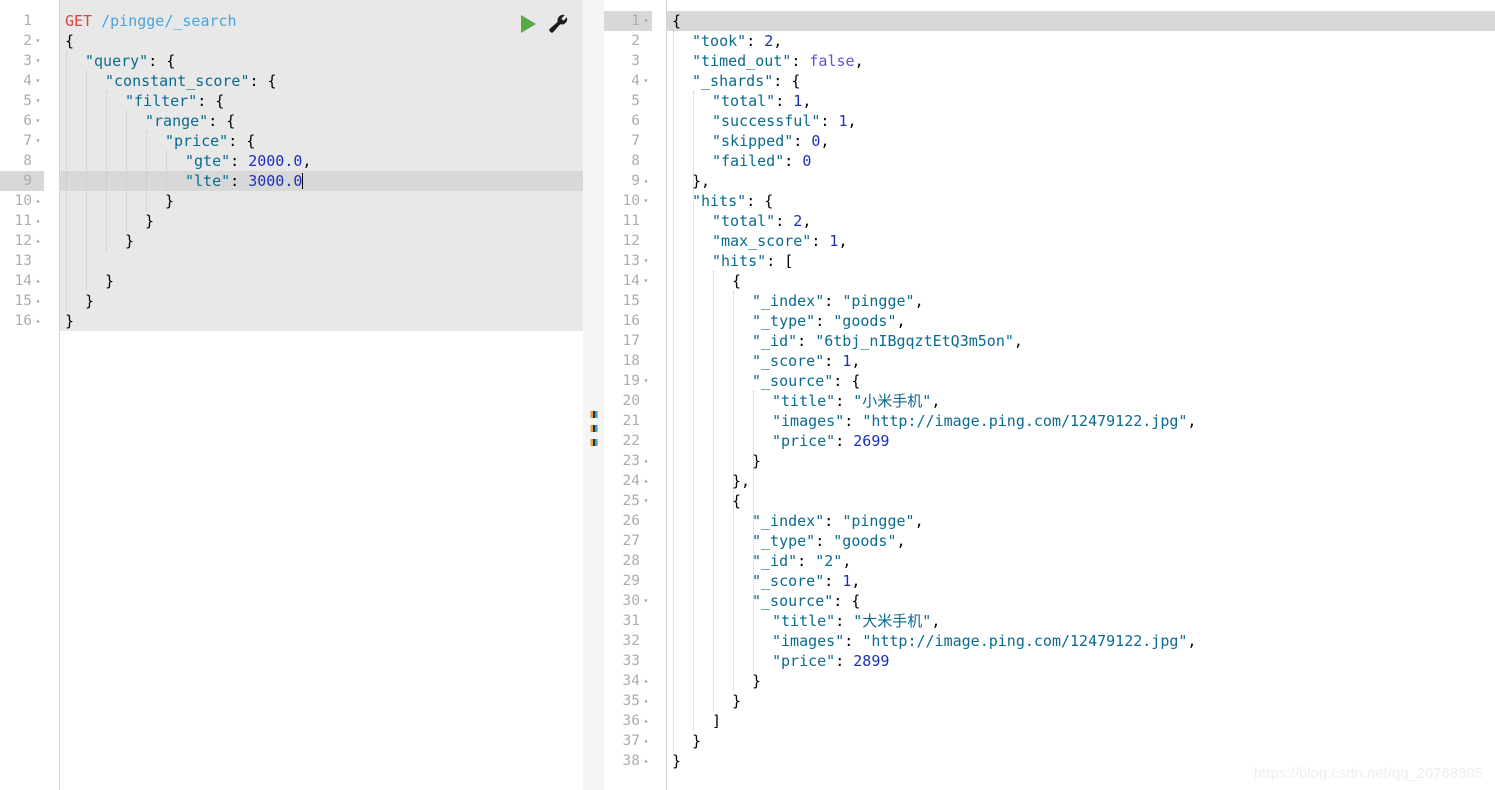 Image resolution: width=1495 pixels, height=790 pixels. I want to click on play-icon, so click(528, 24).